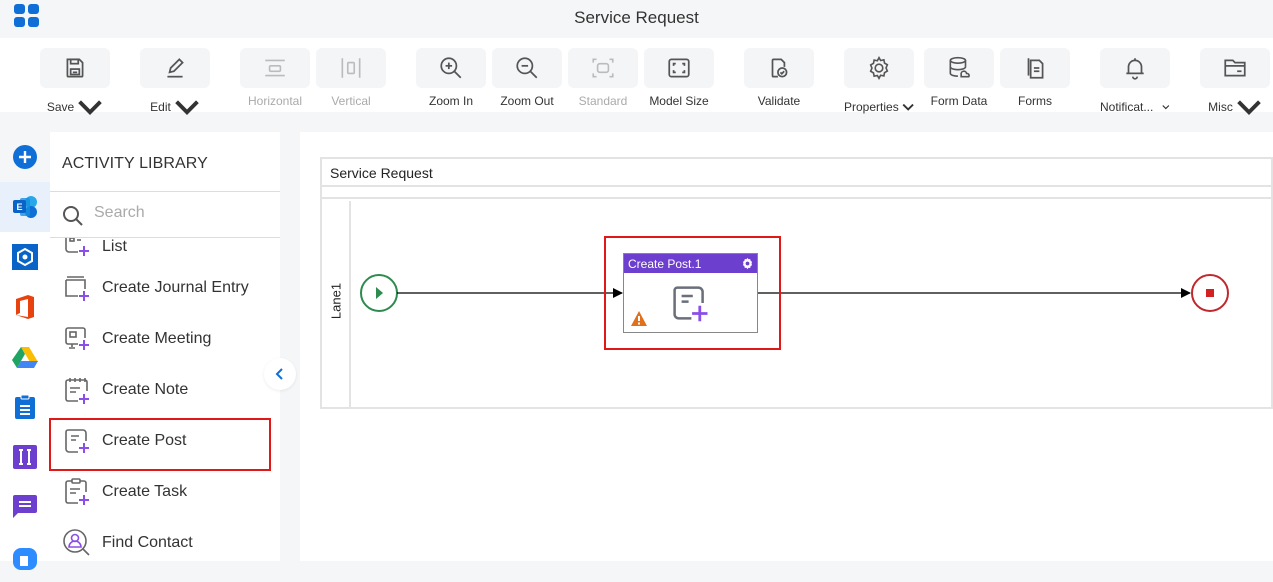 This screenshot has width=1273, height=582. I want to click on form-data-button: Form Data, so click(959, 78).